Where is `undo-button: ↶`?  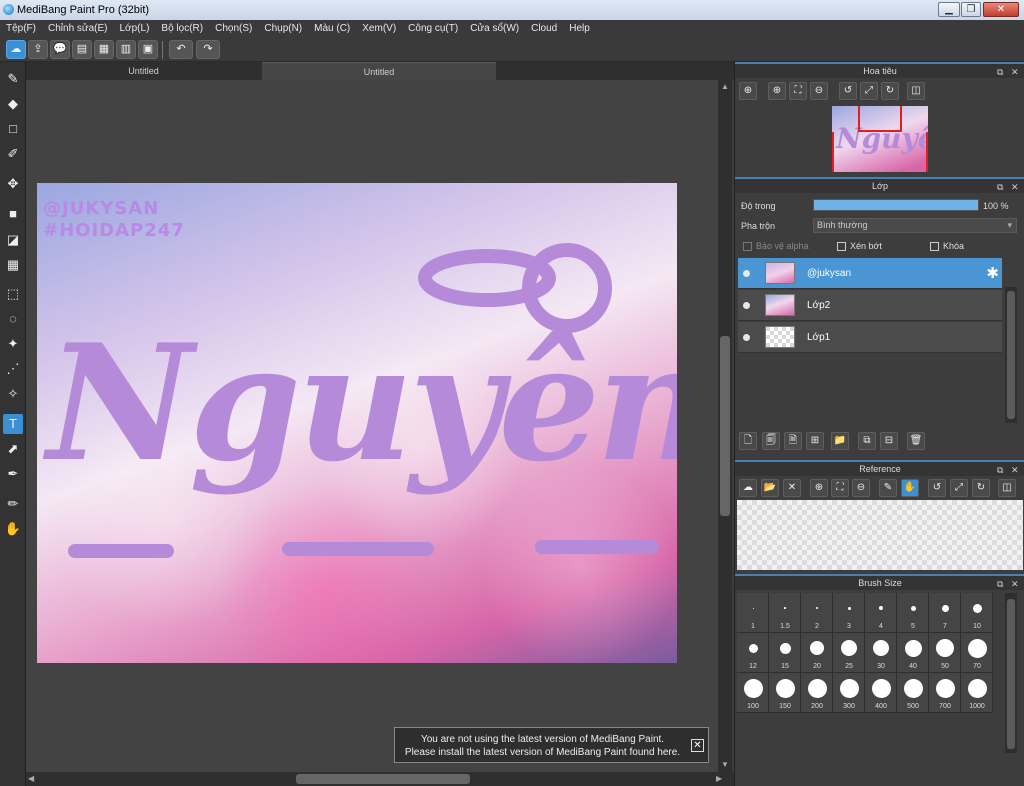
undo-button: ↶ is located at coordinates (181, 49).